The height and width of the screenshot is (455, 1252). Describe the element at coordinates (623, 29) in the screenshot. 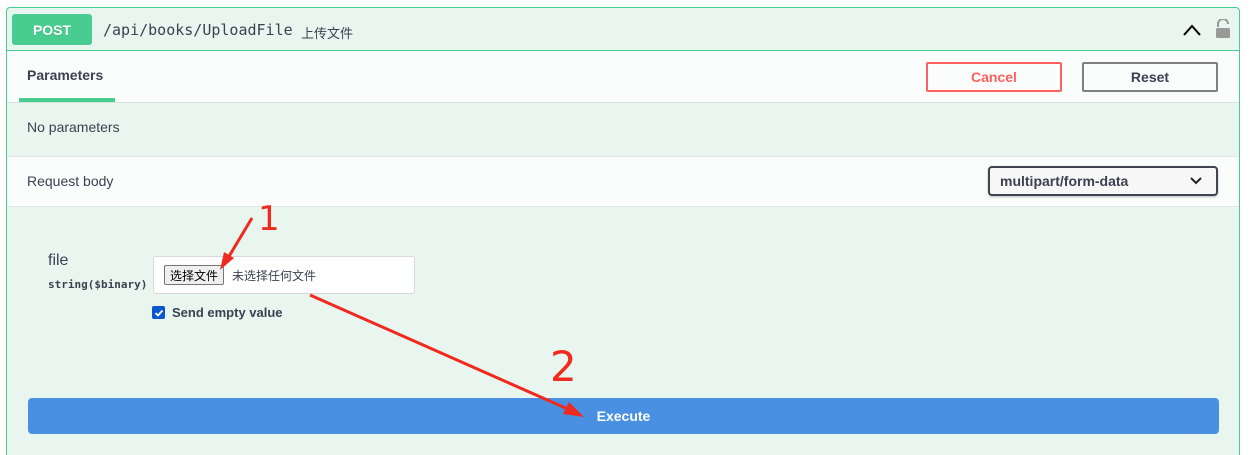

I see `operation-summary: POST /api/books/UploadFile 上传文件` at that location.